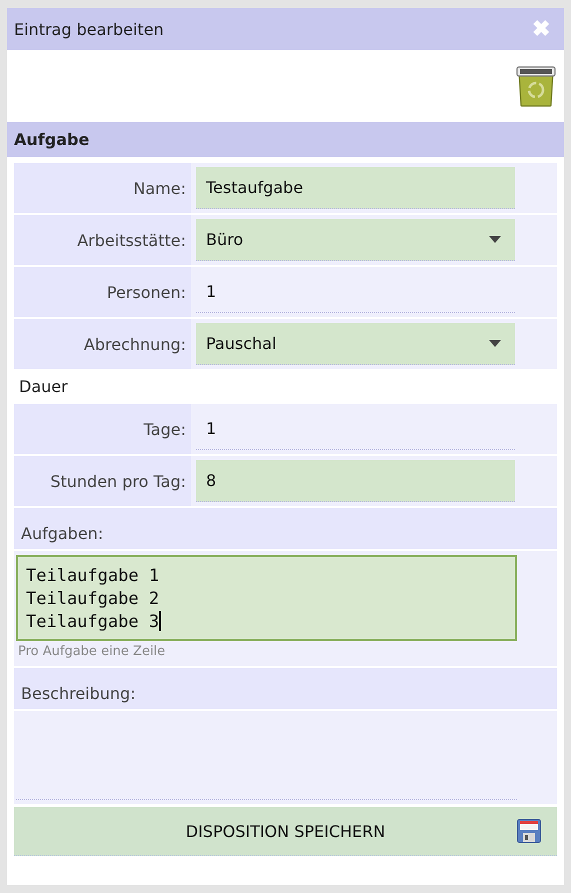 This screenshot has width=571, height=893. Describe the element at coordinates (78, 693) in the screenshot. I see `field-label: Beschreibung:` at that location.